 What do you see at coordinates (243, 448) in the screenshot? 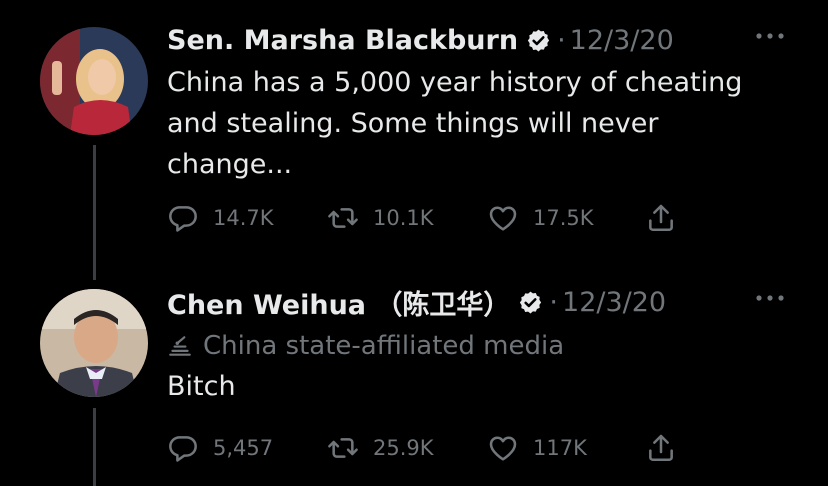
I see `reply-count: 5,457` at bounding box center [243, 448].